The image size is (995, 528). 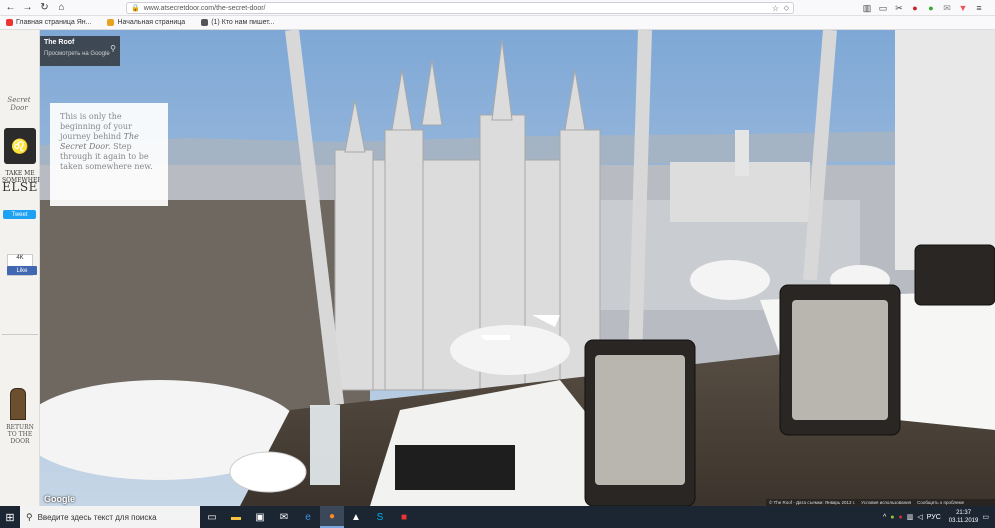 I want to click on copyright-text: © The Roof - Дата съемки: Январь 2013 г., so click(x=812, y=502).